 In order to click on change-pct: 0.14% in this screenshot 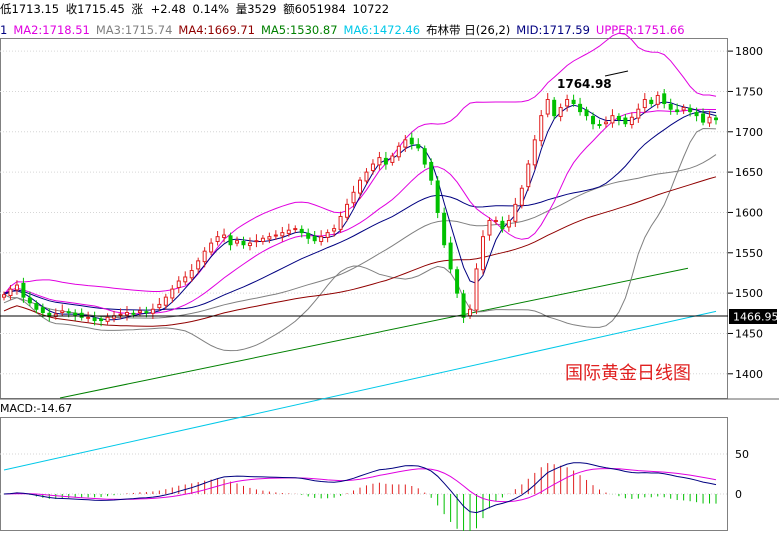, I will do `click(211, 9)`.